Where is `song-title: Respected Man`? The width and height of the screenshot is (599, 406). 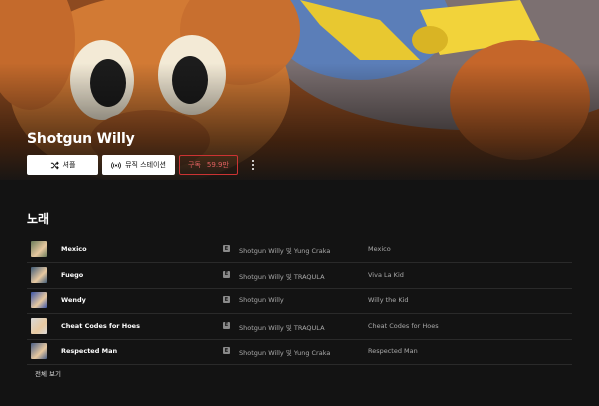 song-title: Respected Man is located at coordinates (89, 351).